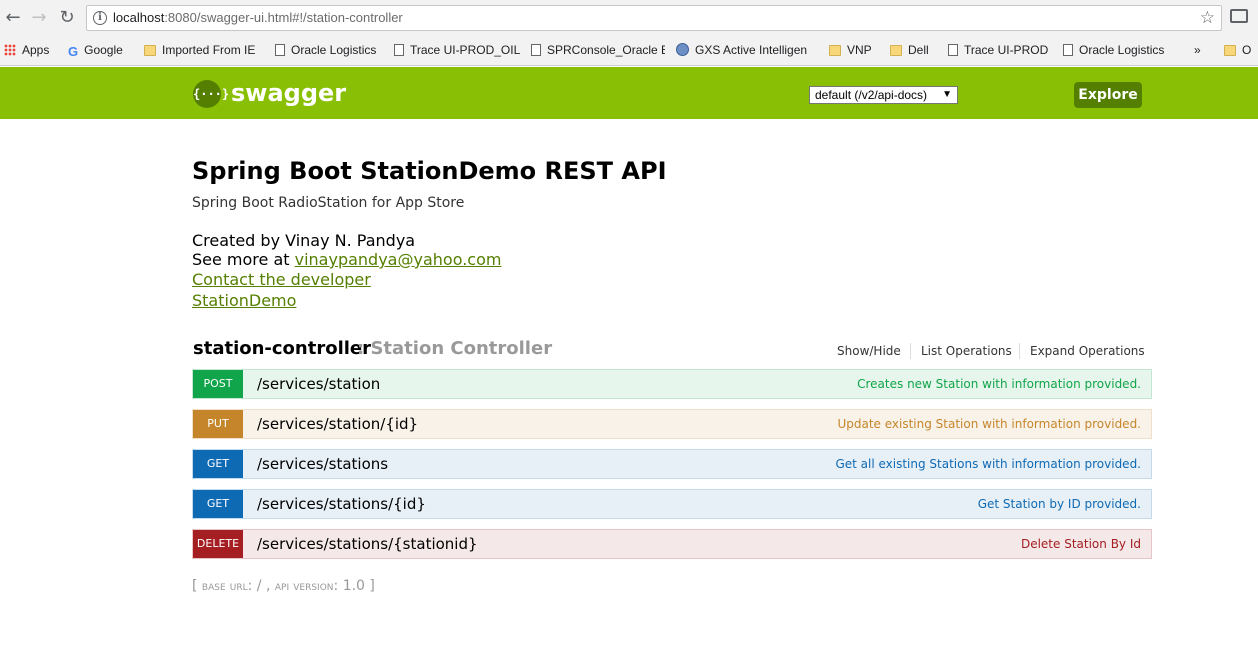  I want to click on bookmark-gxs: GXS Active Intelligen, so click(746, 50).